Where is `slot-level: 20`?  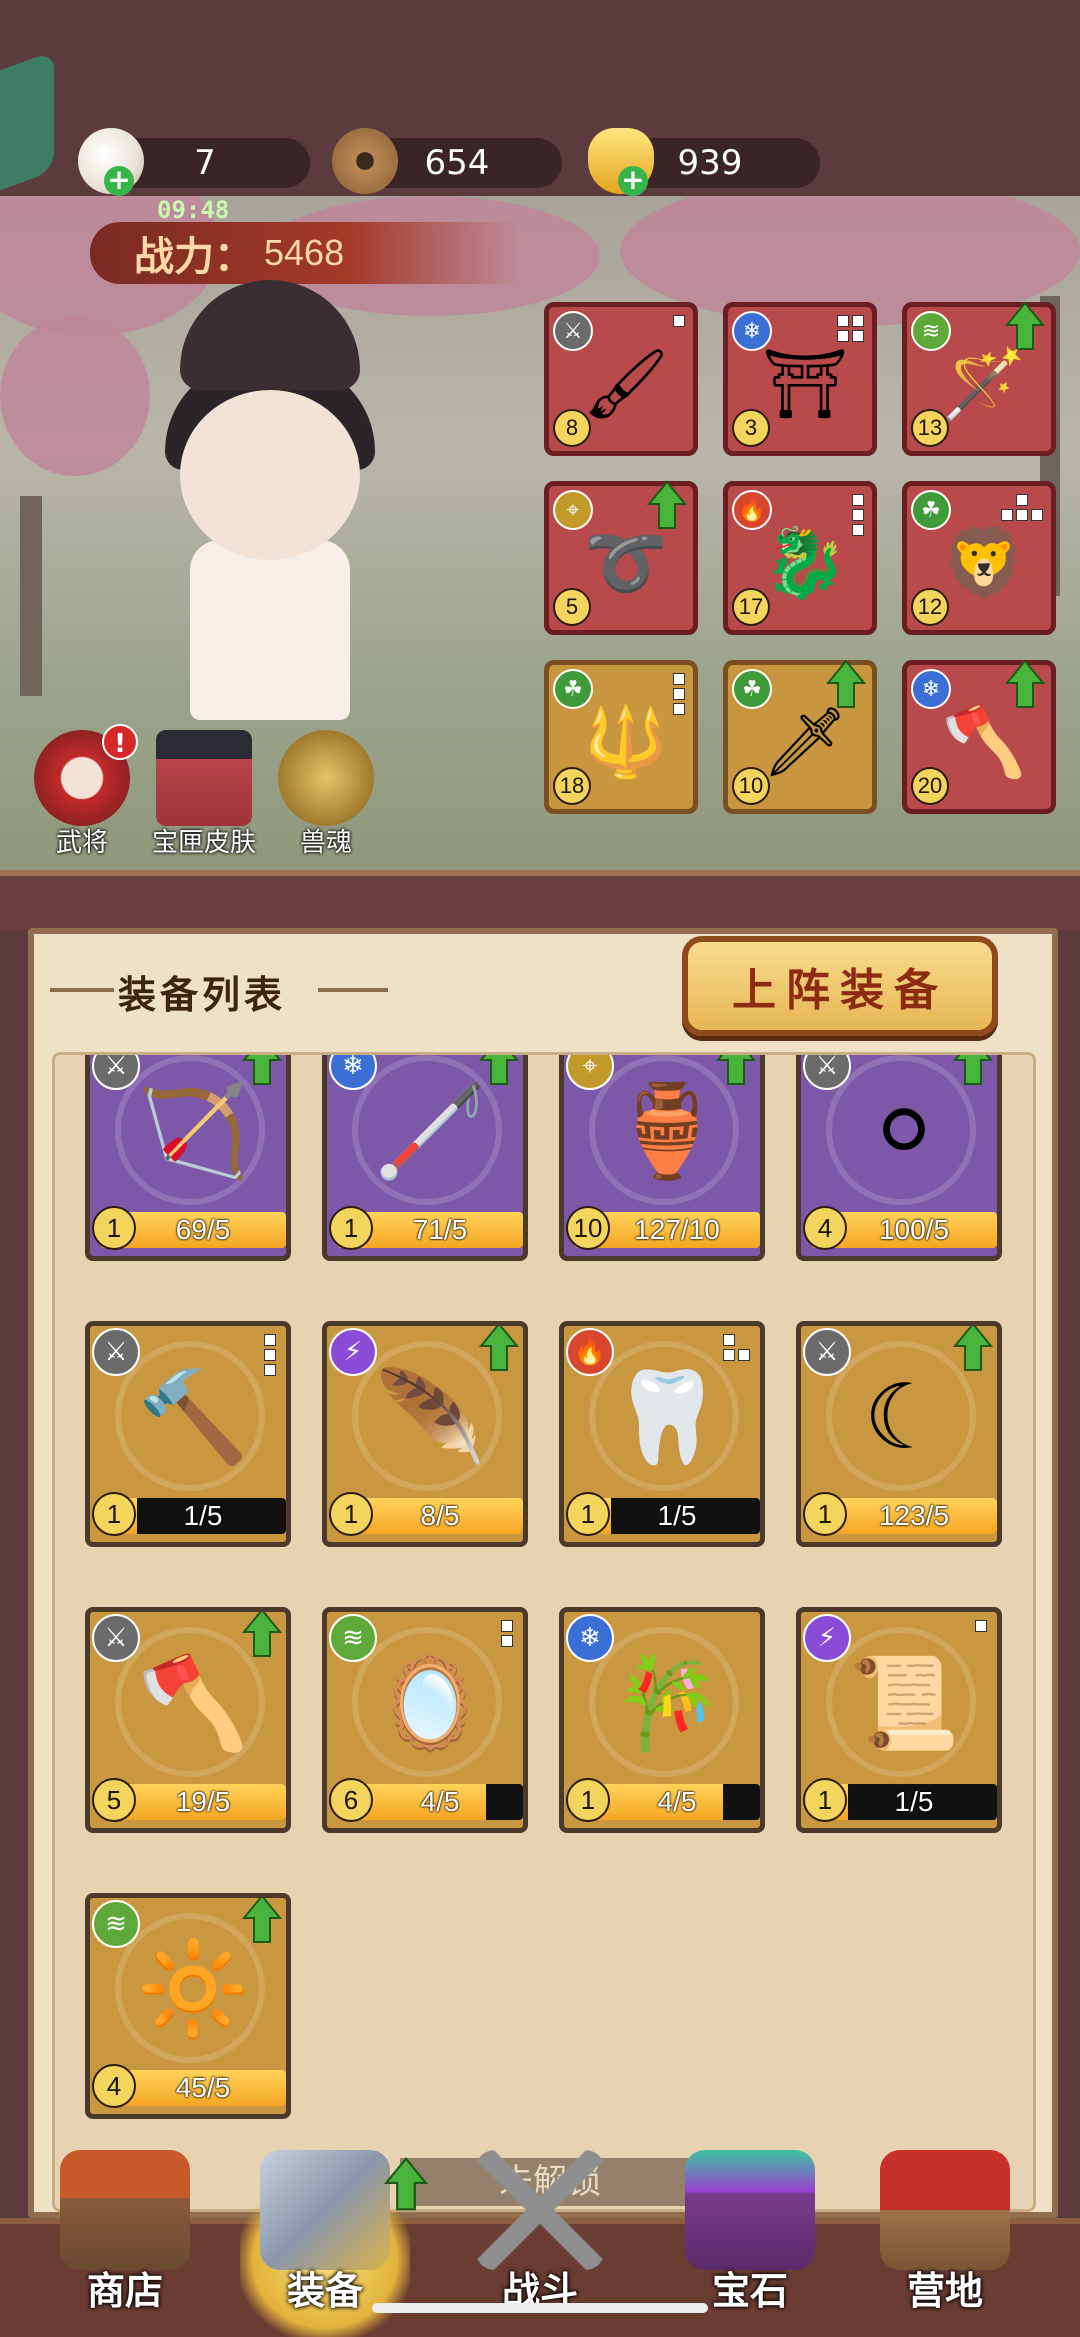 slot-level: 20 is located at coordinates (930, 786).